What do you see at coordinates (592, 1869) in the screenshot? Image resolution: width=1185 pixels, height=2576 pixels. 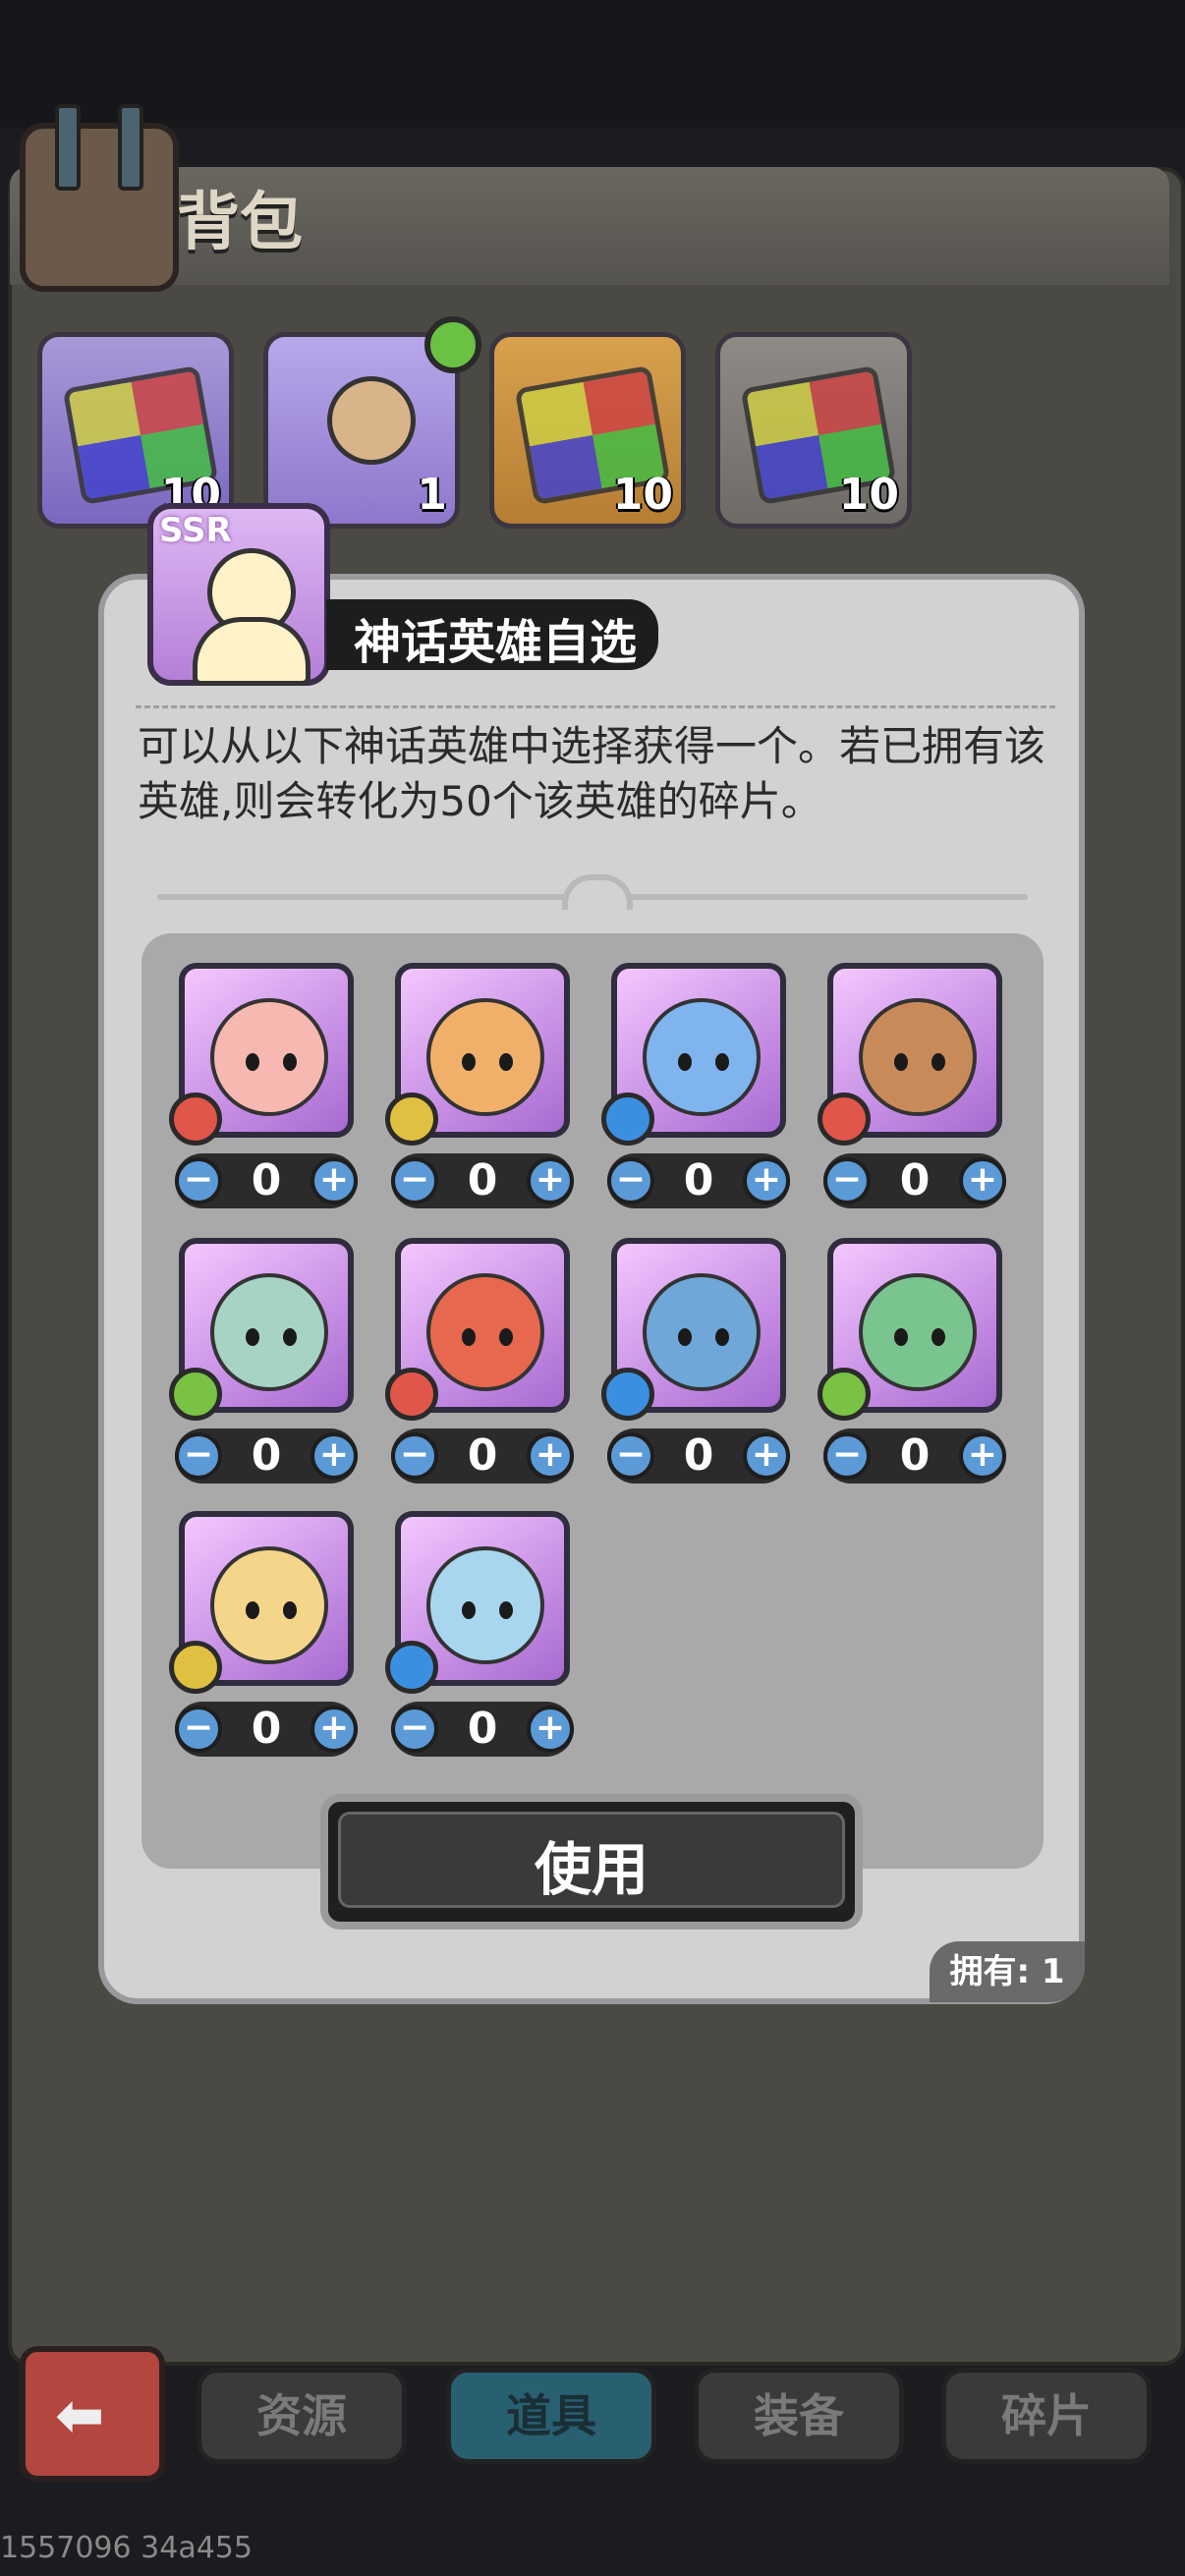 I see `use-button-label: 使用` at bounding box center [592, 1869].